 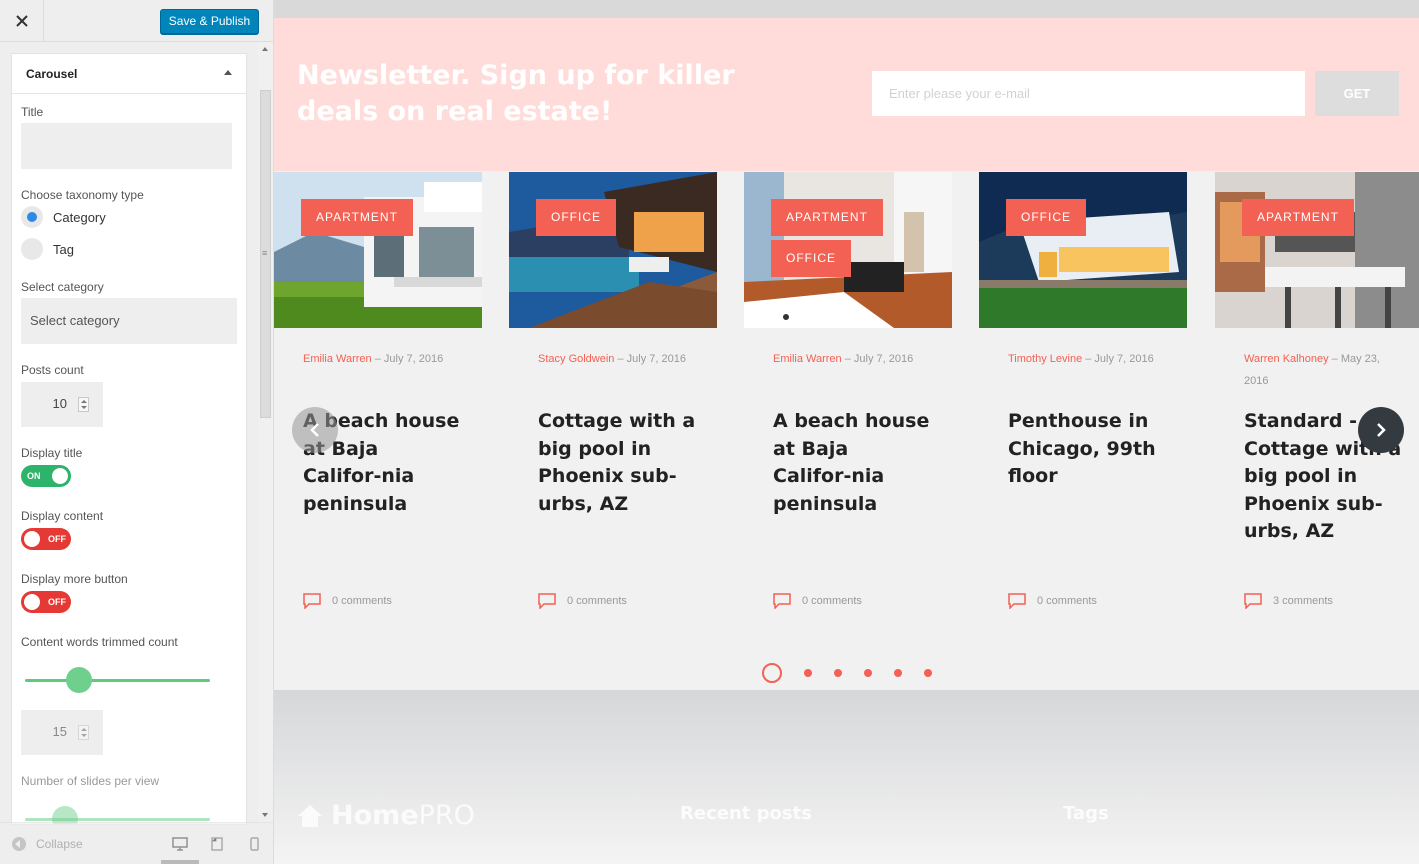 What do you see at coordinates (47, 844) in the screenshot?
I see `collapse-button: Collapse` at bounding box center [47, 844].